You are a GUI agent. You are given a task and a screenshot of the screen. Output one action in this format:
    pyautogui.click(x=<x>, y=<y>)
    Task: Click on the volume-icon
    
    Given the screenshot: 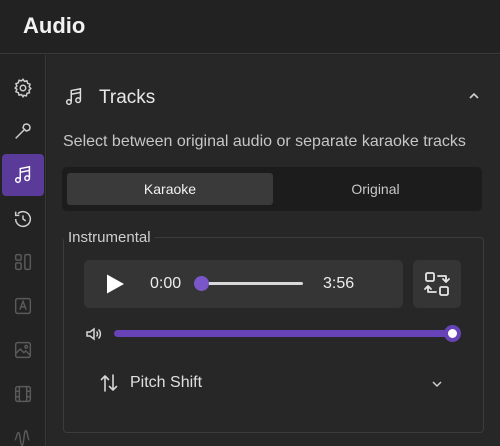 What is the action you would take?
    pyautogui.click(x=94, y=334)
    